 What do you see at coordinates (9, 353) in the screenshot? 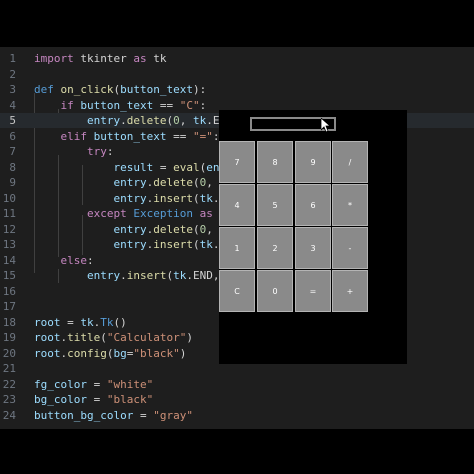
I see `line-number: 20` at bounding box center [9, 353].